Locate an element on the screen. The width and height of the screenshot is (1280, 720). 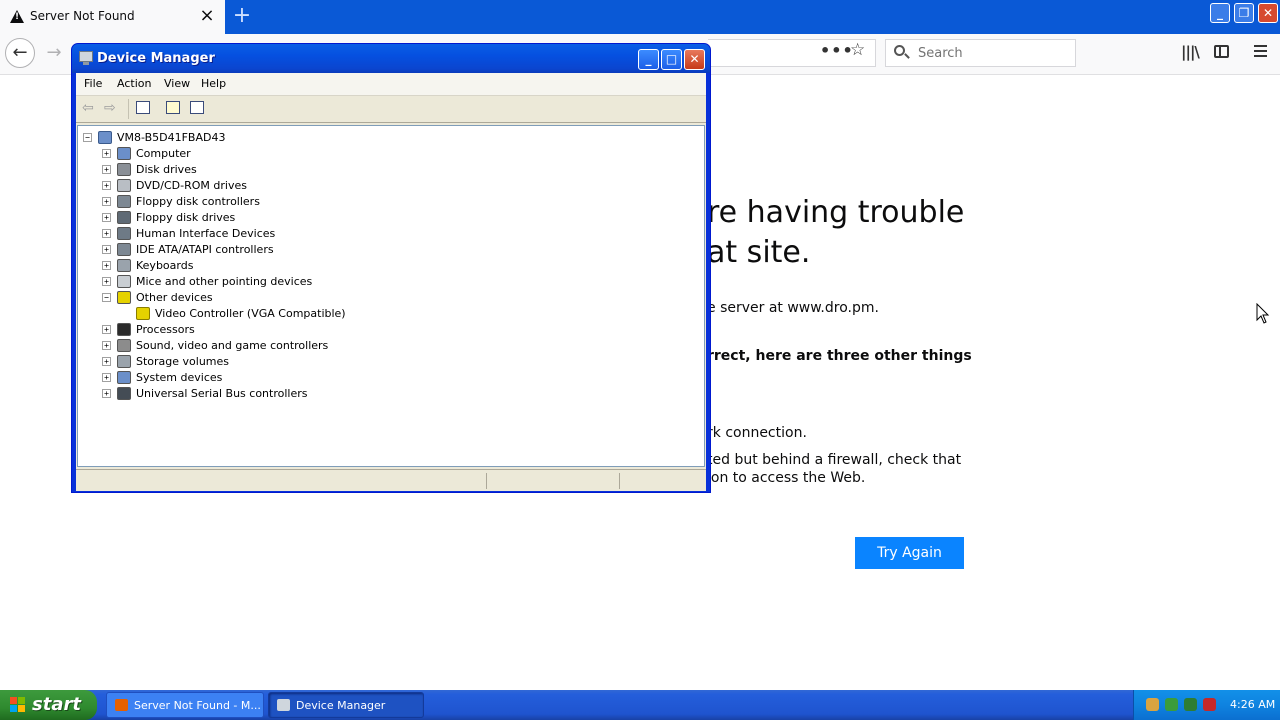
storage-volume-icon is located at coordinates (124, 361).